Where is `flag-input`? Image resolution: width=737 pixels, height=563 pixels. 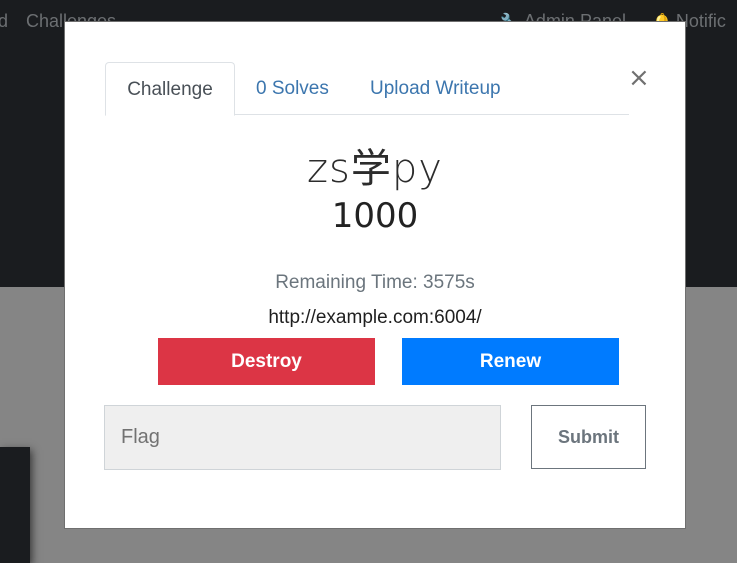
flag-input is located at coordinates (302, 437).